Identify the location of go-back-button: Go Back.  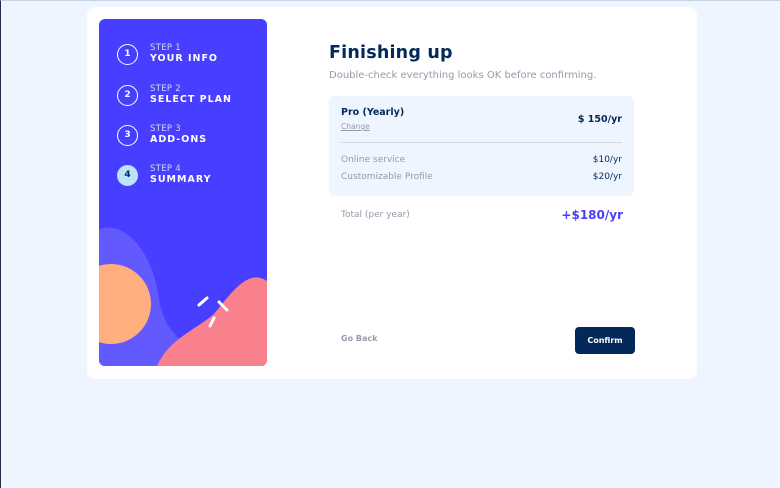
(359, 338).